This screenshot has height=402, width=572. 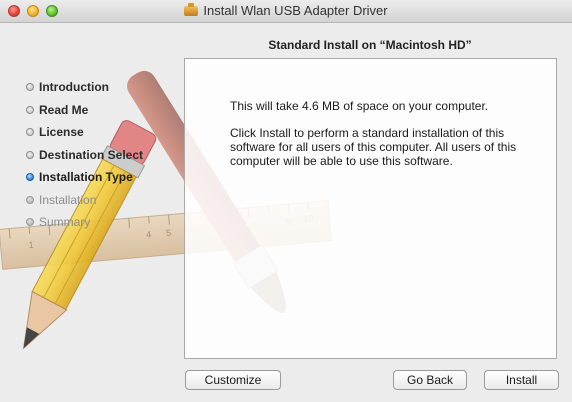 I want to click on step-installation-type: Installation Type, so click(x=104, y=179).